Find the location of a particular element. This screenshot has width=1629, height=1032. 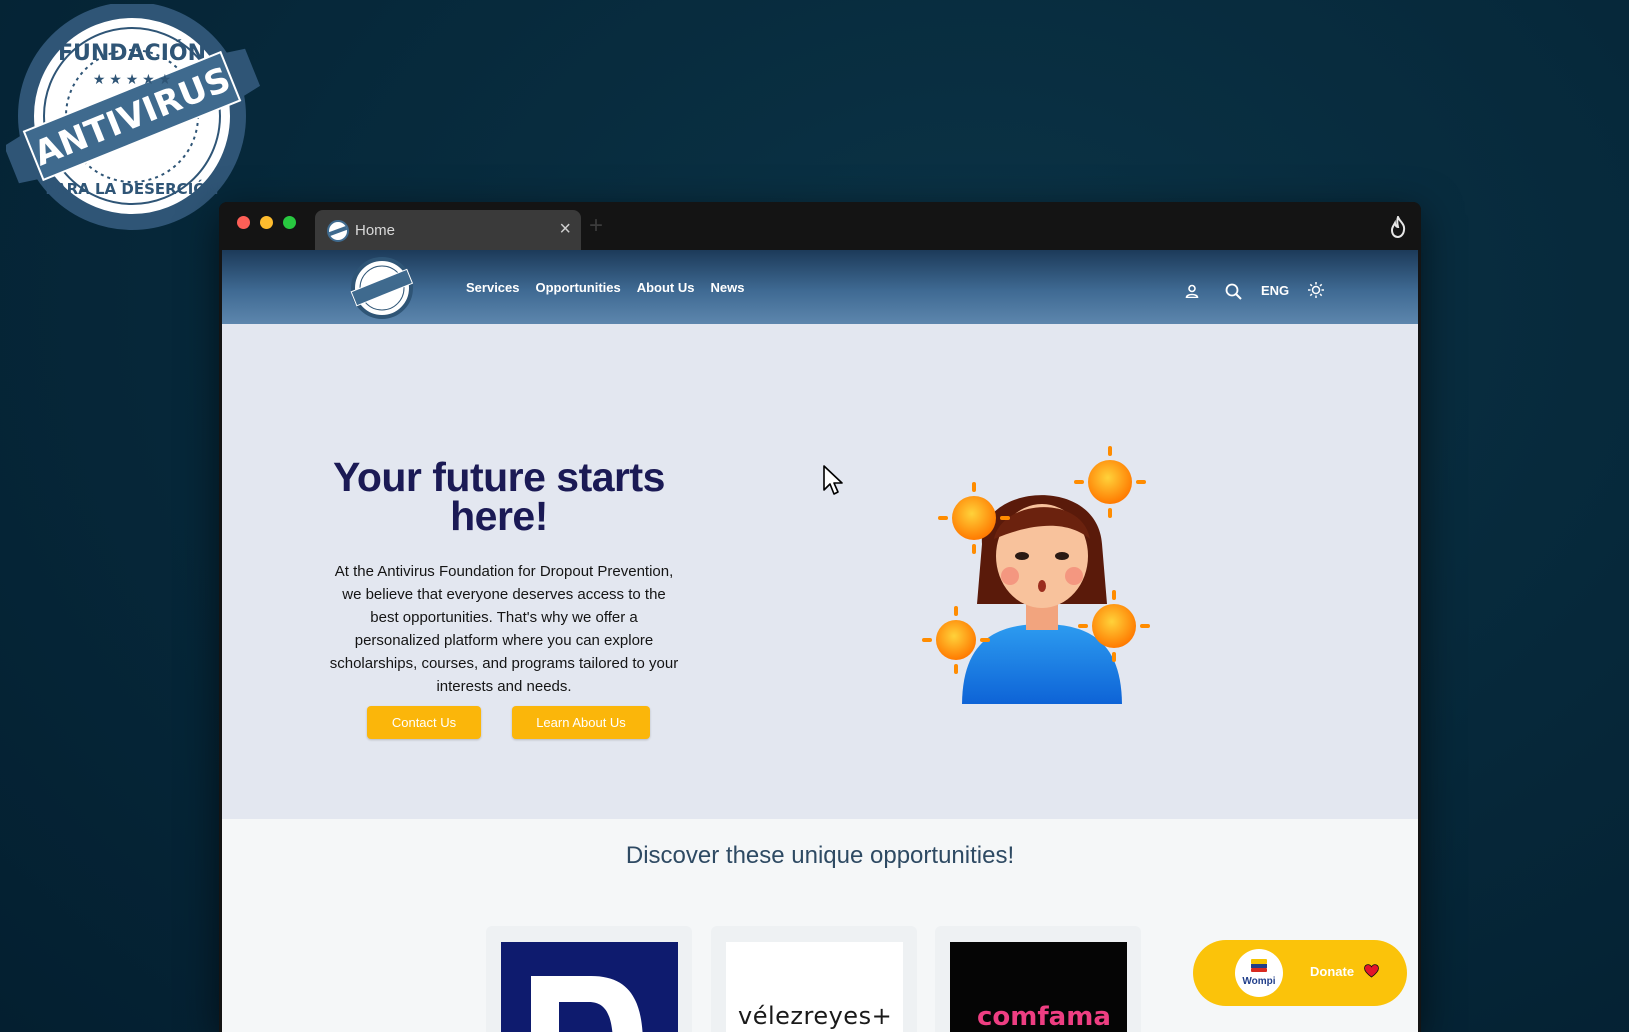

partner-logo-velezreyes: vélezreyes+ is located at coordinates (814, 987).